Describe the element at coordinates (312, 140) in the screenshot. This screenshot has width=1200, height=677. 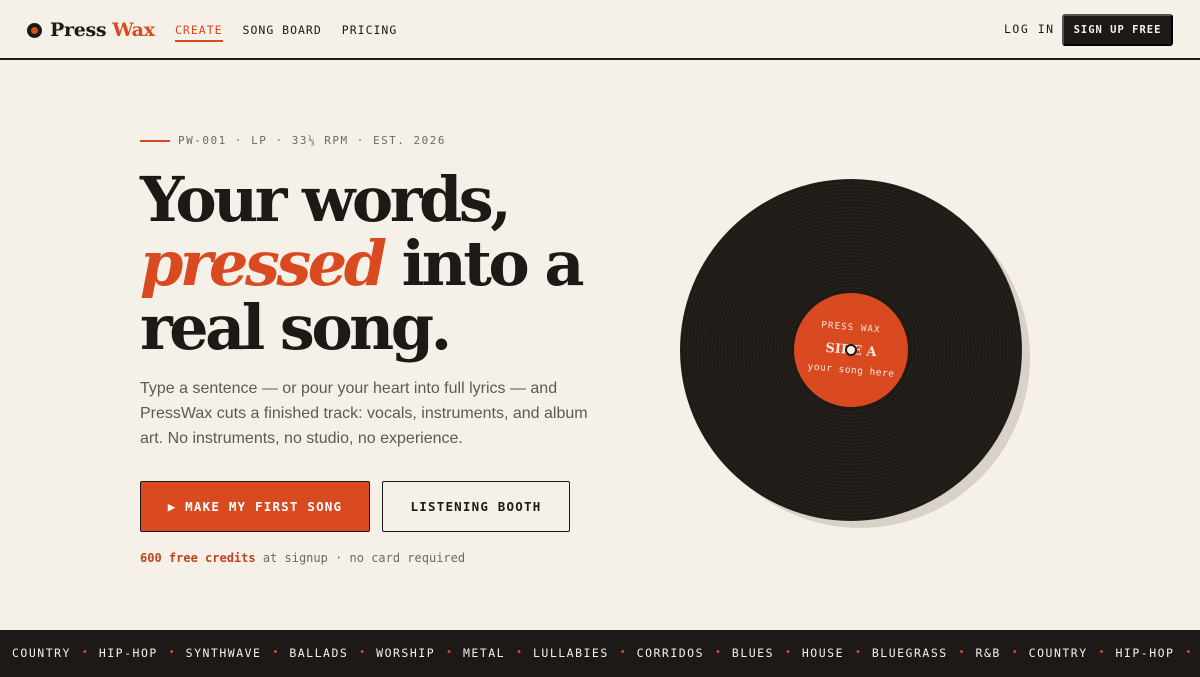
I see `eyebrow-text: PW-001 · LP · 33⅓ RPM · EST. 2026` at that location.